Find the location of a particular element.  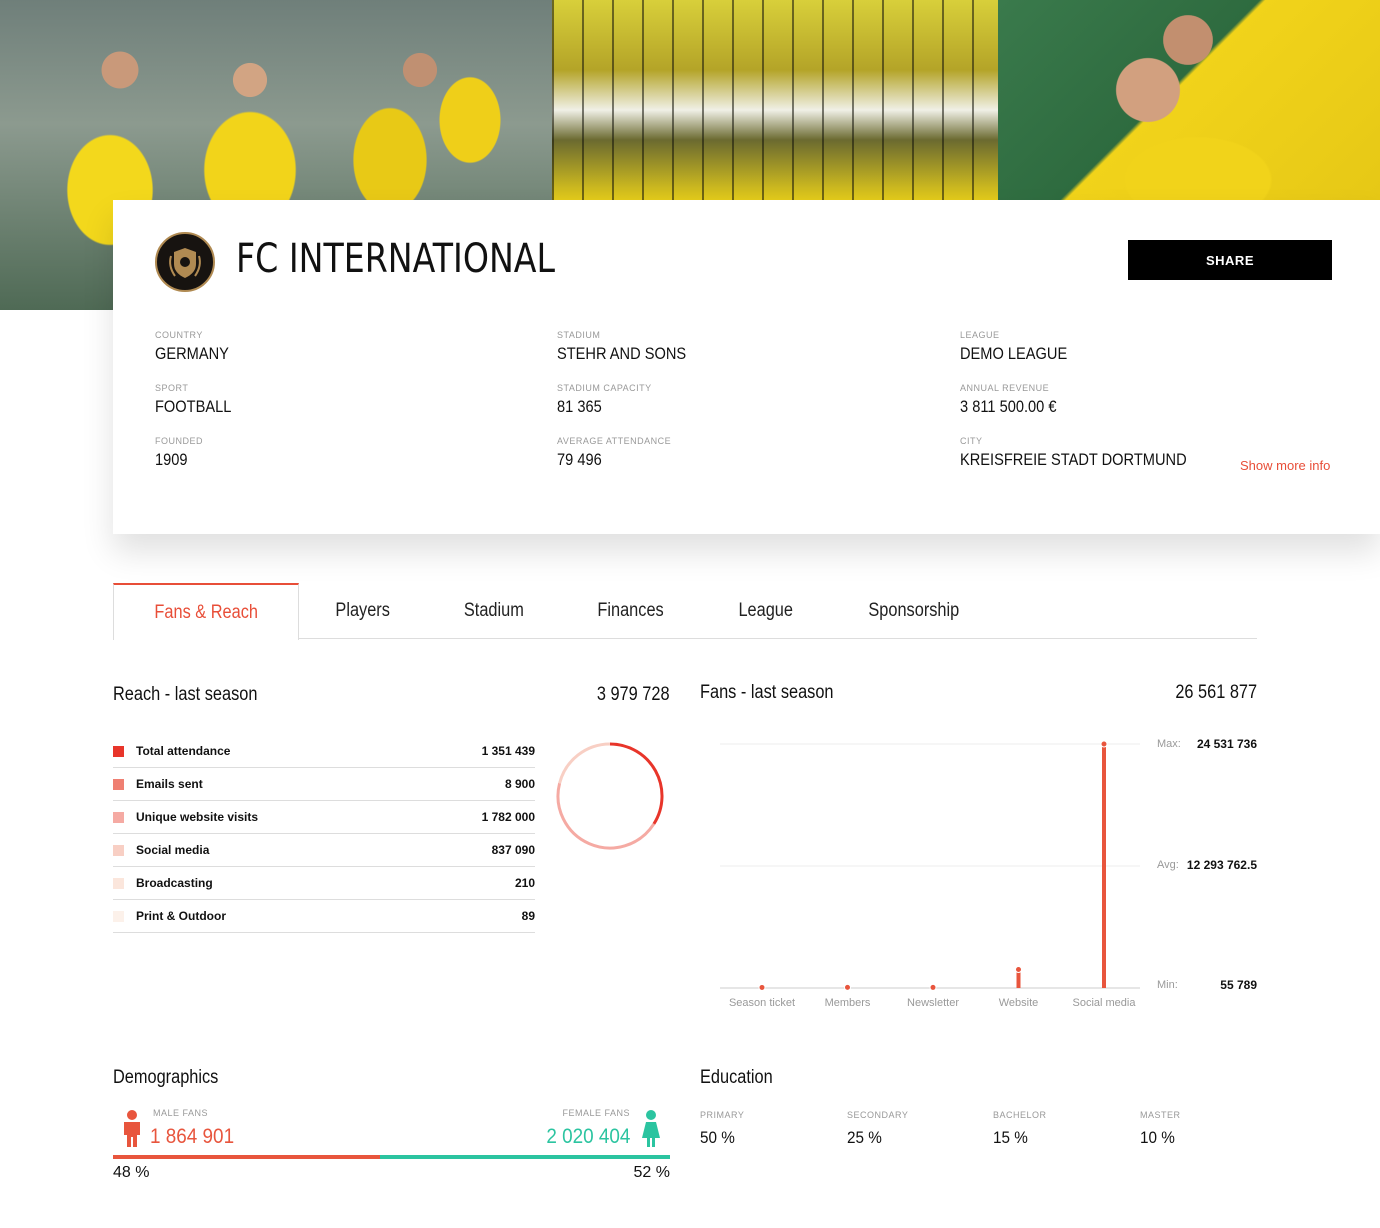

tab-players: Players is located at coordinates (362, 611).